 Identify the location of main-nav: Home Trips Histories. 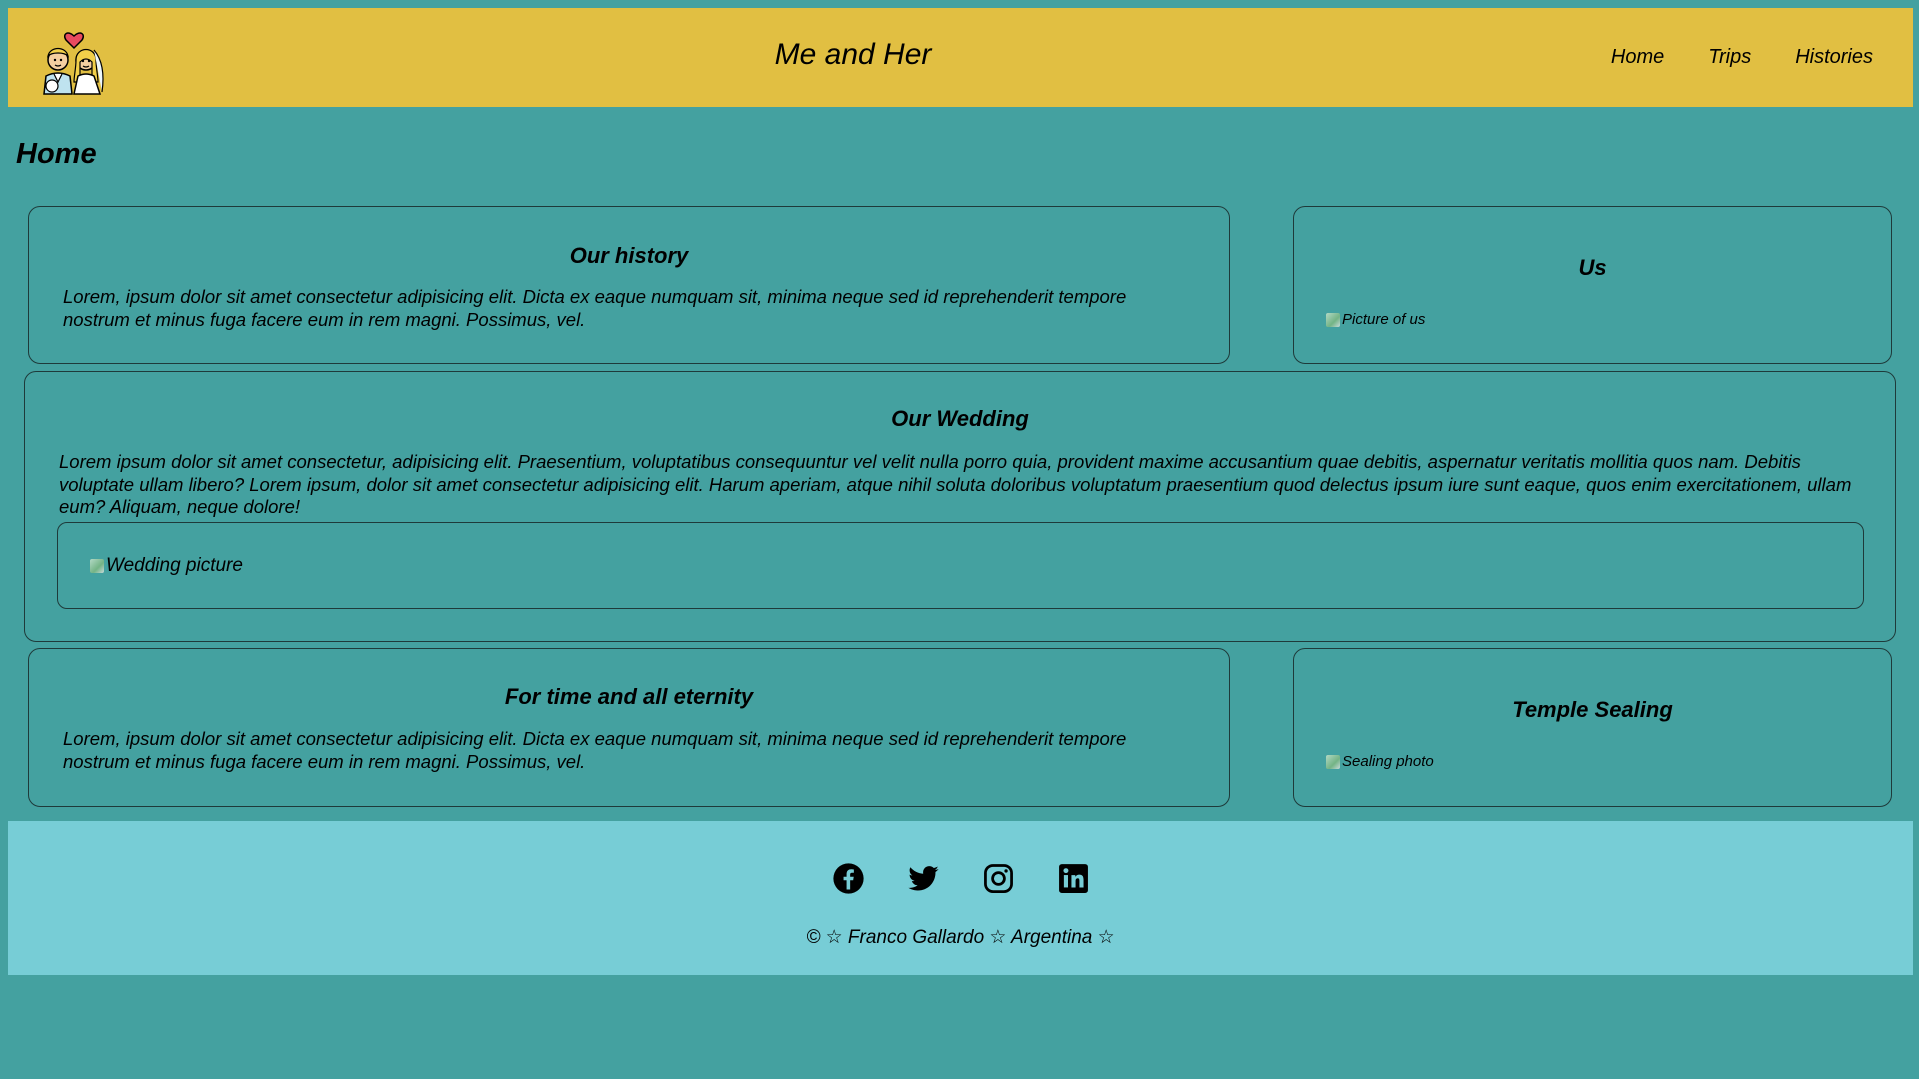
(1742, 57).